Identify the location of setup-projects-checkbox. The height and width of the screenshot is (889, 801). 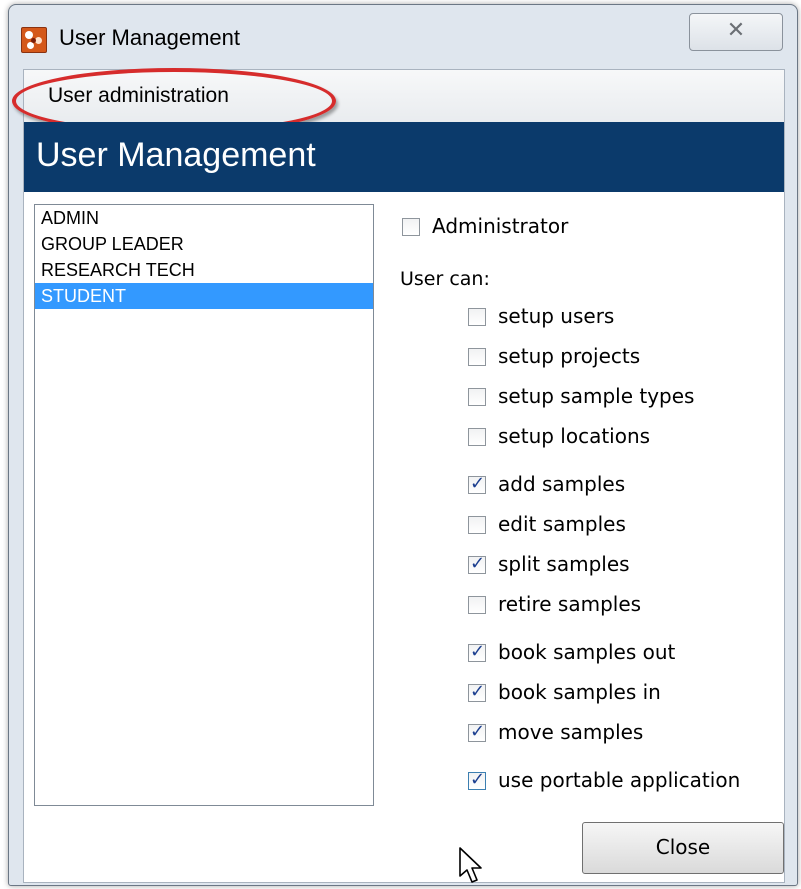
(477, 357).